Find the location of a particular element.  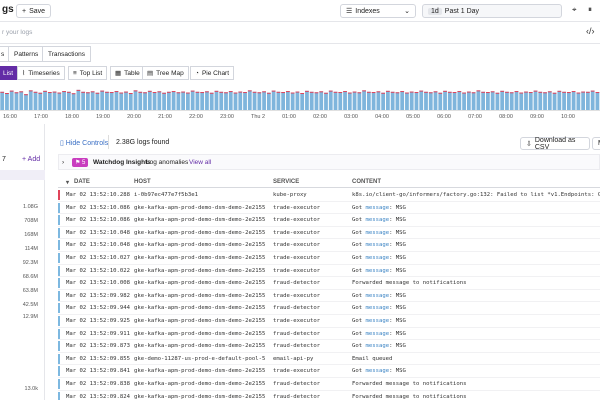

indexes-select: ☰ Indexes ⌄ is located at coordinates (378, 11).